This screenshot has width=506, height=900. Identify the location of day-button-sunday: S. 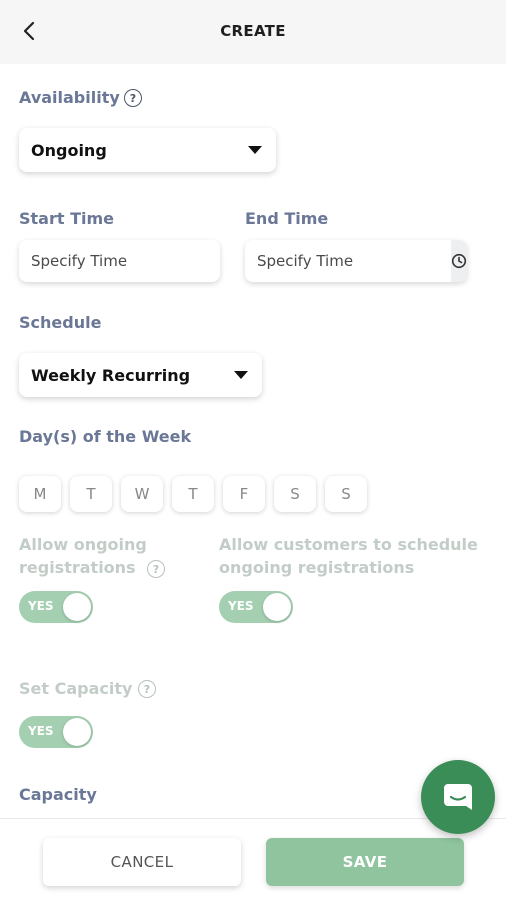
(346, 494).